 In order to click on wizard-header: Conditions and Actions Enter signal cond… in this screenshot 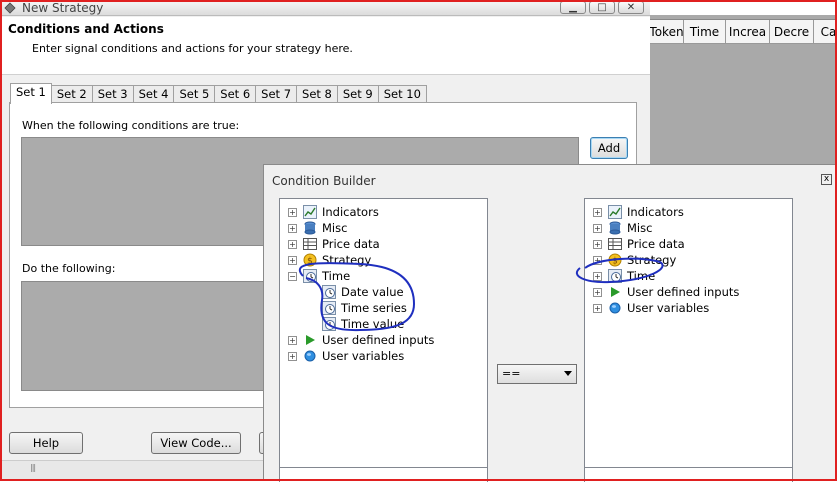, I will do `click(325, 46)`.